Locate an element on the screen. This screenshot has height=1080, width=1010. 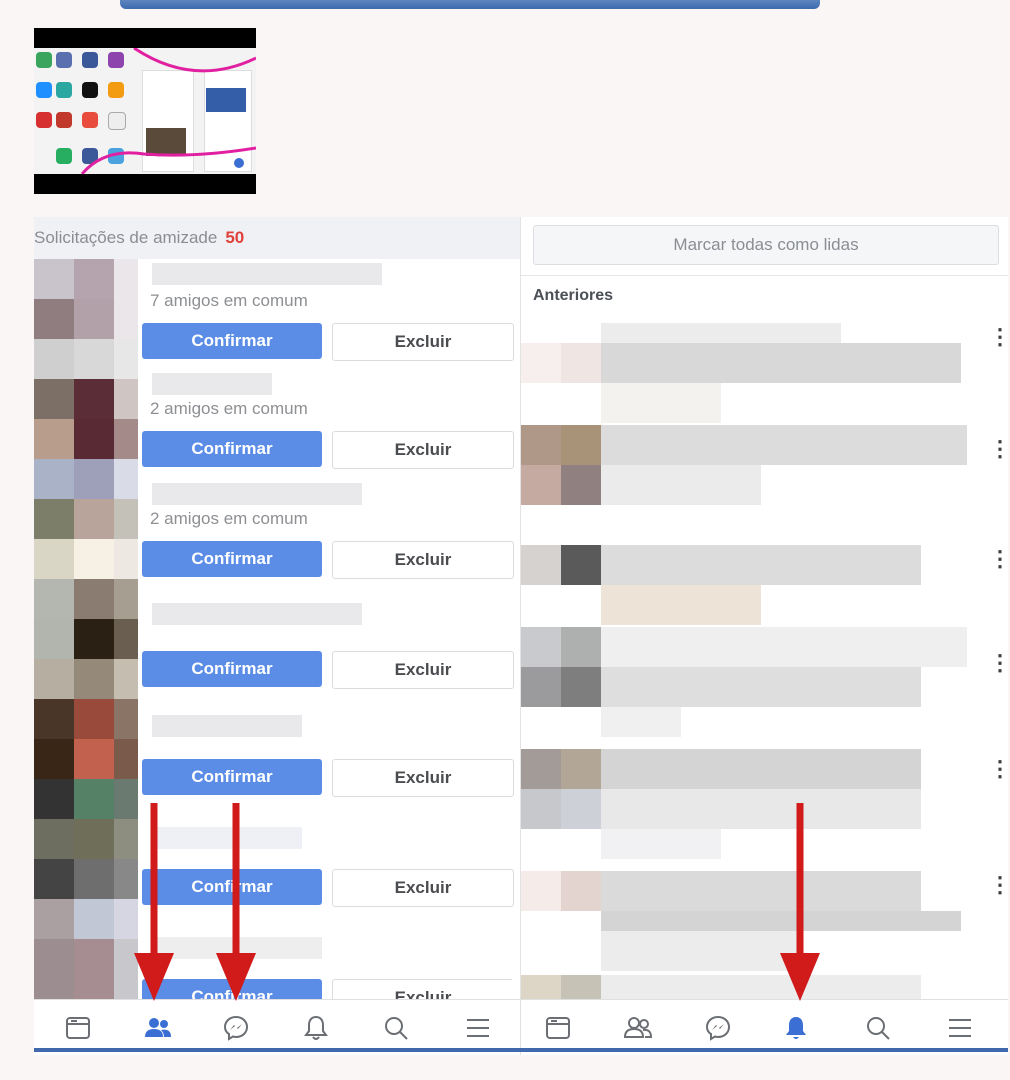
arrow-to-friends-icon is located at coordinates (154, 902).